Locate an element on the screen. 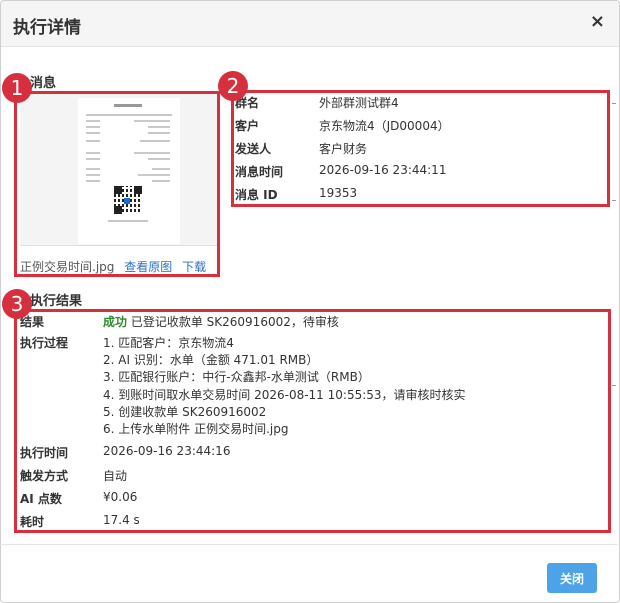 The height and width of the screenshot is (603, 620). result-section-title: 执行结果 is located at coordinates (56, 301).